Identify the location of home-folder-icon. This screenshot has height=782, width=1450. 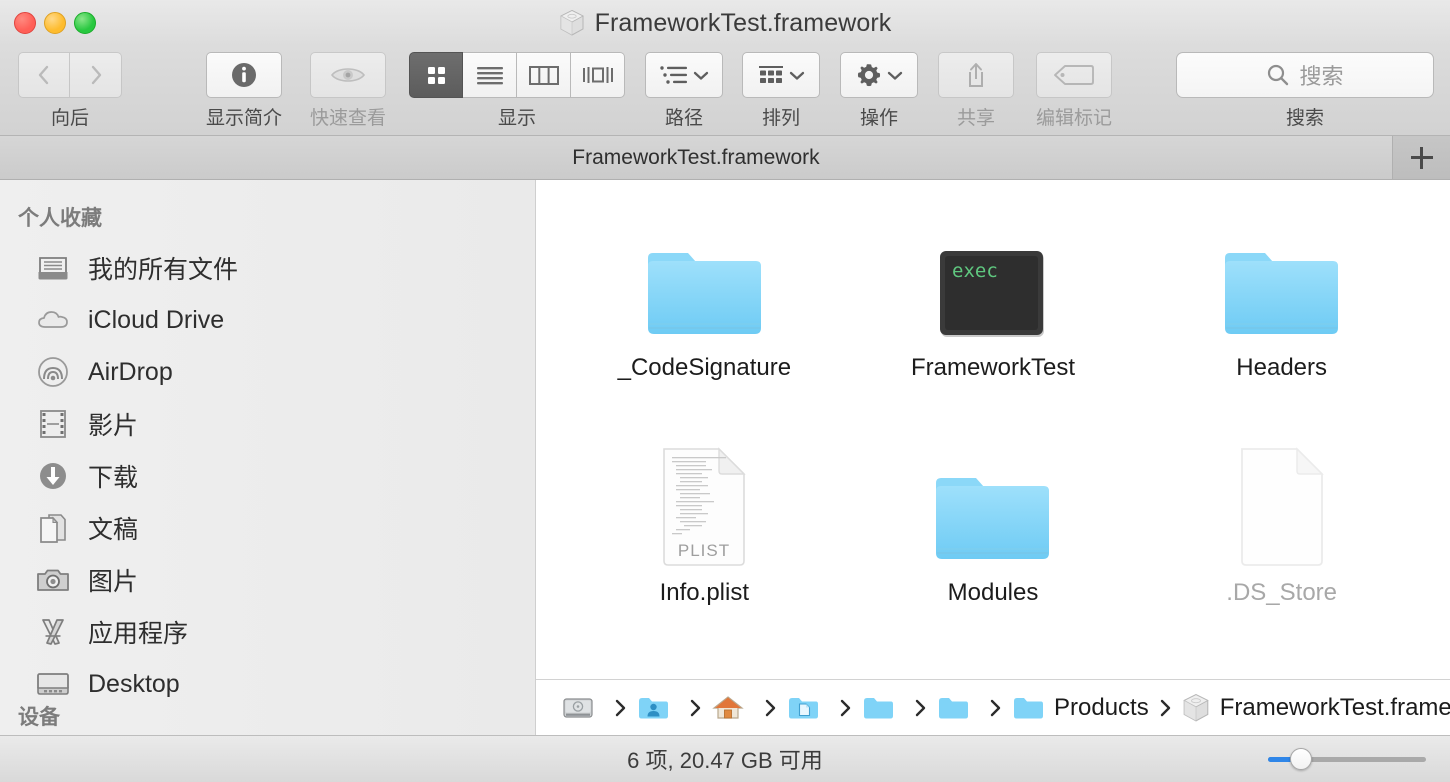
(728, 707).